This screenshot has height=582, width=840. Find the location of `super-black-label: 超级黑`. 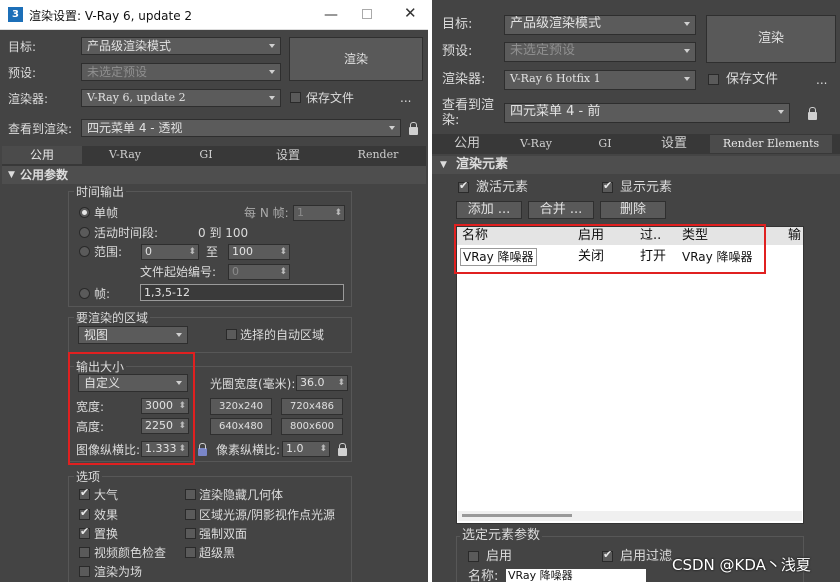

super-black-label: 超级黑 is located at coordinates (217, 553).